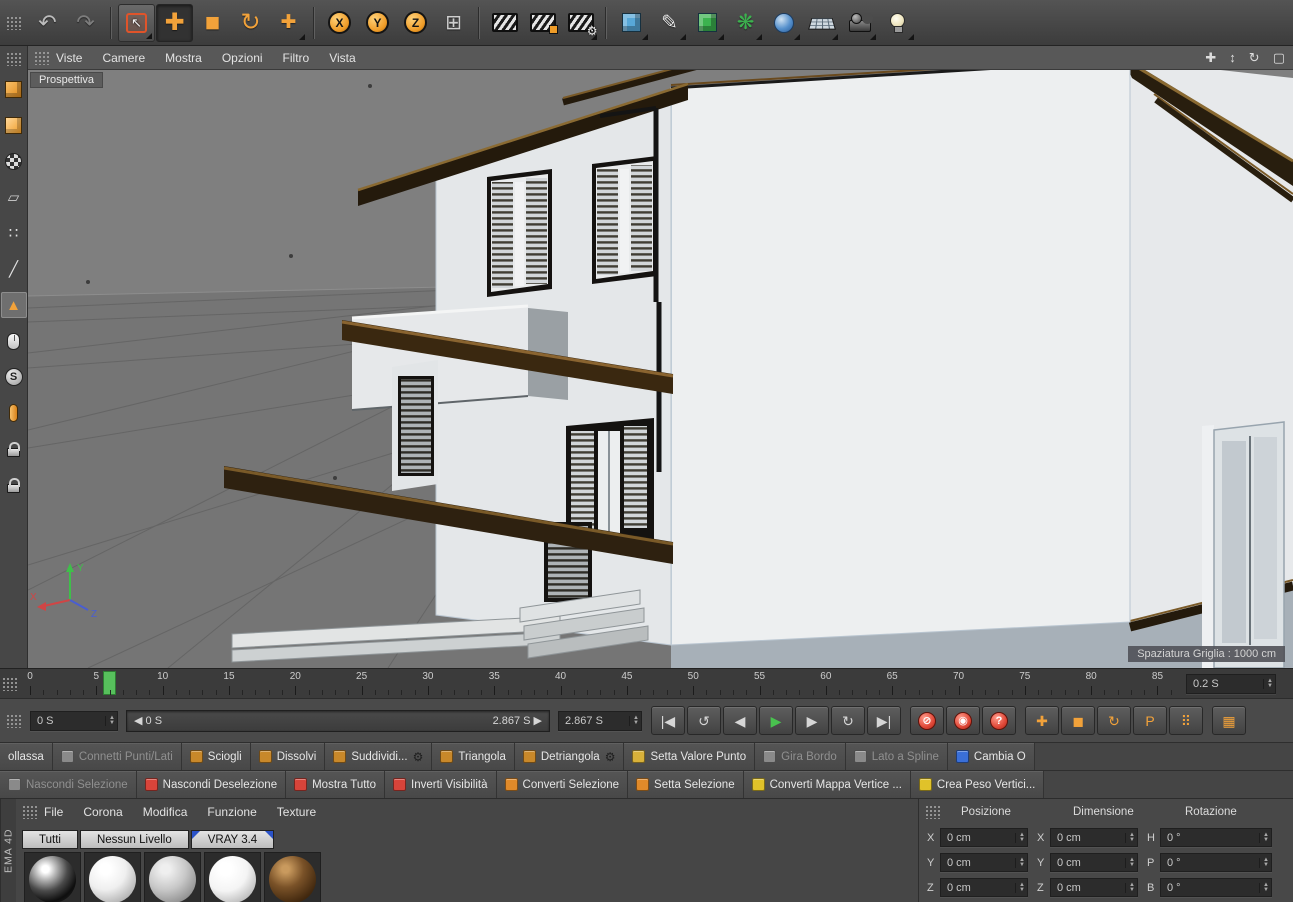 This screenshot has height=902, width=1293. Describe the element at coordinates (165, 812) in the screenshot. I see `material-menu-modifica: Modifica` at that location.